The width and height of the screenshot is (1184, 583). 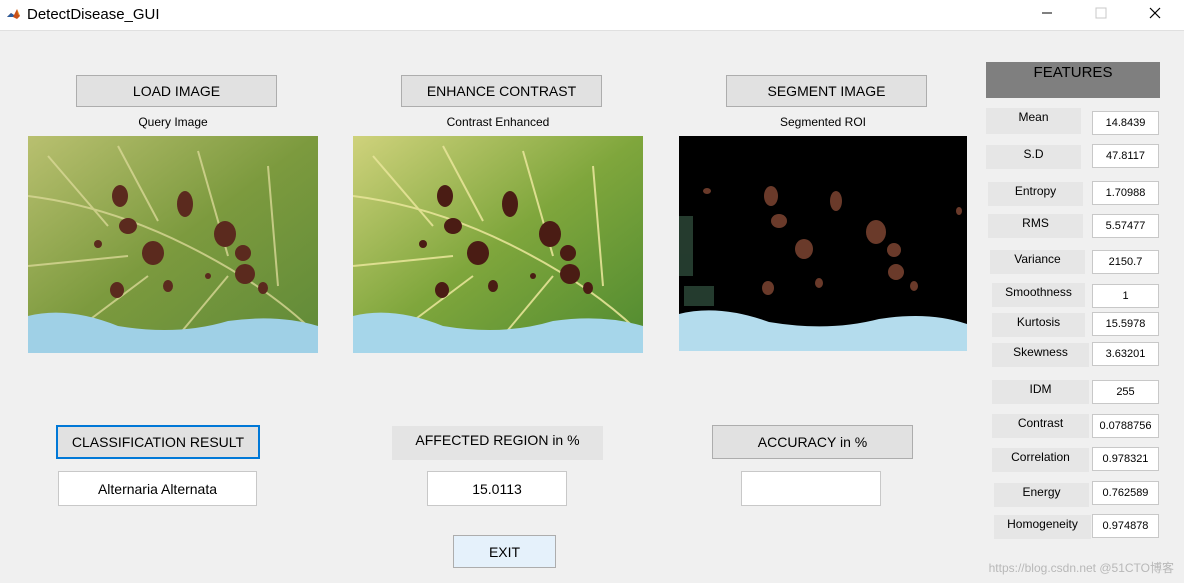 I want to click on query-image-caption: Query Image, so click(x=173, y=122).